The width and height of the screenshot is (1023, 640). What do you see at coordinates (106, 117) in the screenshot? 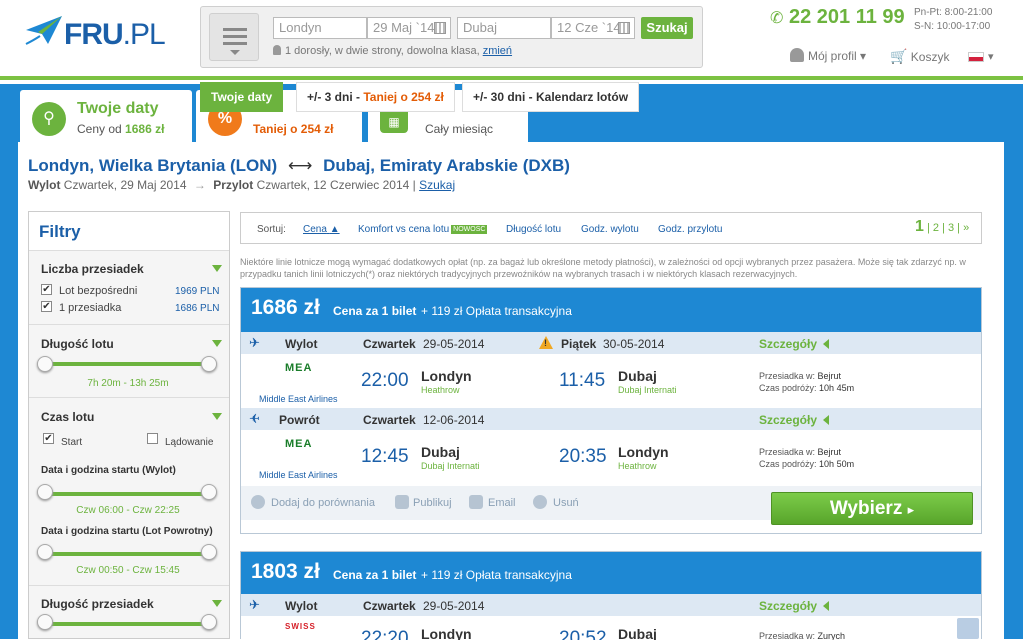
I see `tab-your-dates: ⚲ Twoje daty Ceny od 1686 zł` at bounding box center [106, 117].